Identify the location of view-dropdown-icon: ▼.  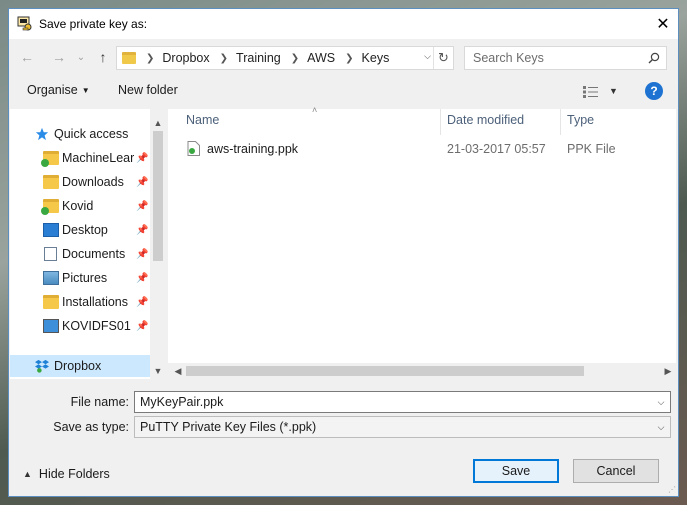
(613, 91).